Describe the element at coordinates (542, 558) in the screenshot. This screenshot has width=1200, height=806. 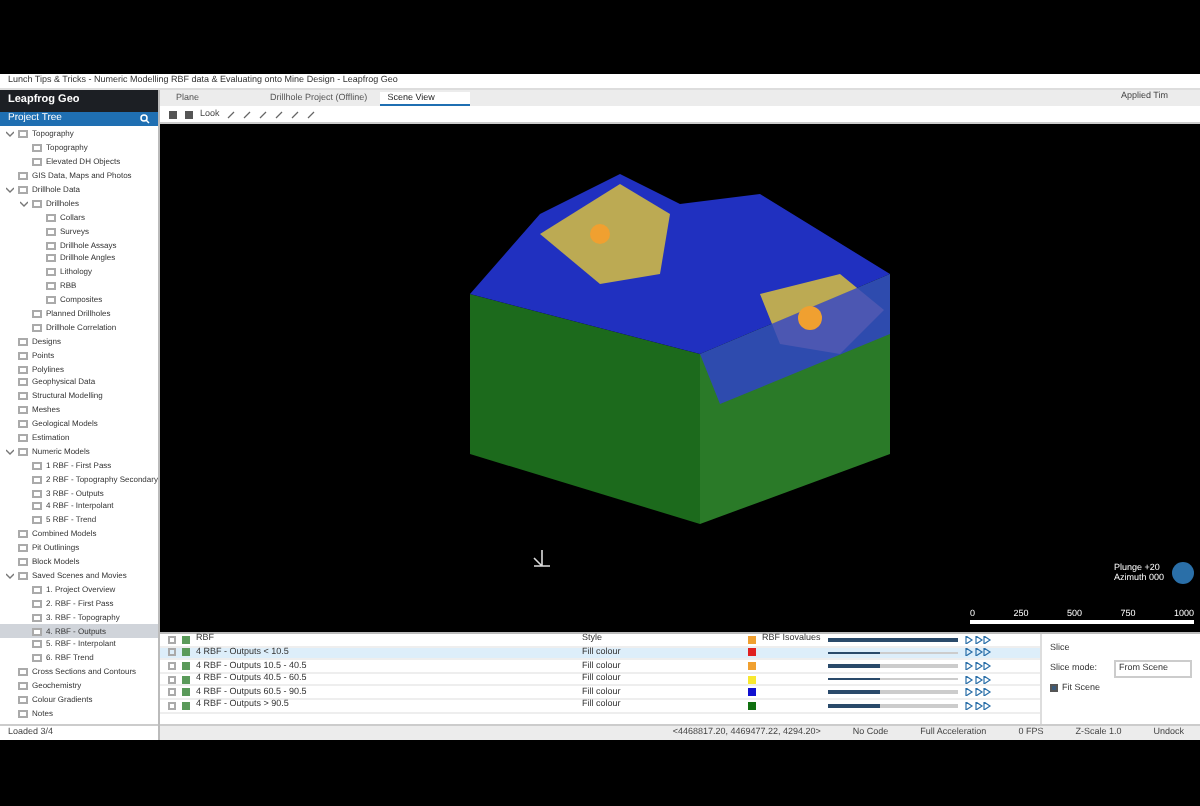
I see `axes-icon` at that location.